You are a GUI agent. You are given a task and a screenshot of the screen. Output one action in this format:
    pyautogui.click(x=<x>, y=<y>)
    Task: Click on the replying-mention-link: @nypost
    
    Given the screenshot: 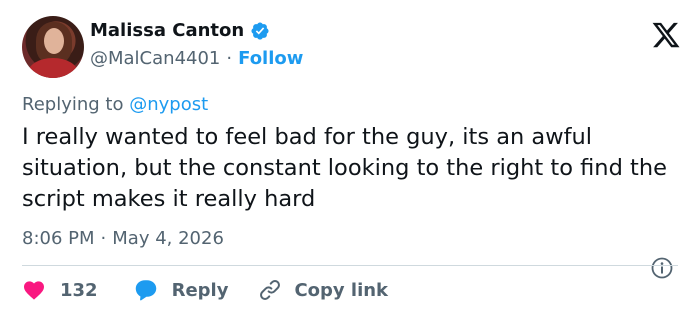 What is the action you would take?
    pyautogui.click(x=168, y=104)
    